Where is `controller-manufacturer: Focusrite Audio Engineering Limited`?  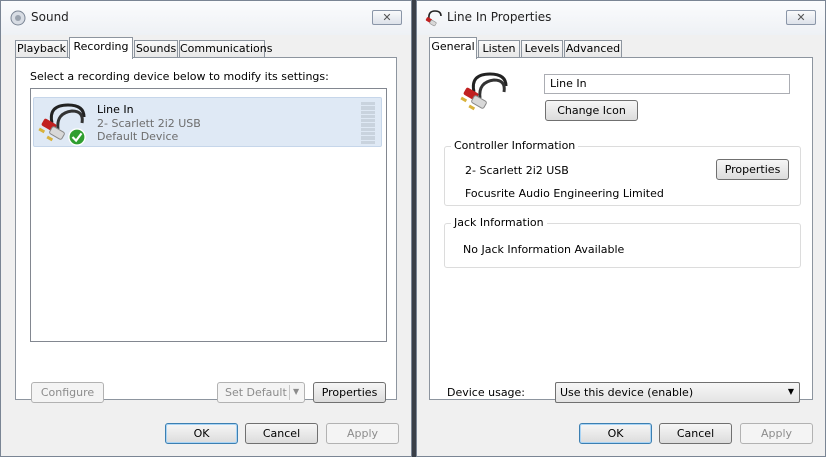 controller-manufacturer: Focusrite Audio Engineering Limited is located at coordinates (564, 193).